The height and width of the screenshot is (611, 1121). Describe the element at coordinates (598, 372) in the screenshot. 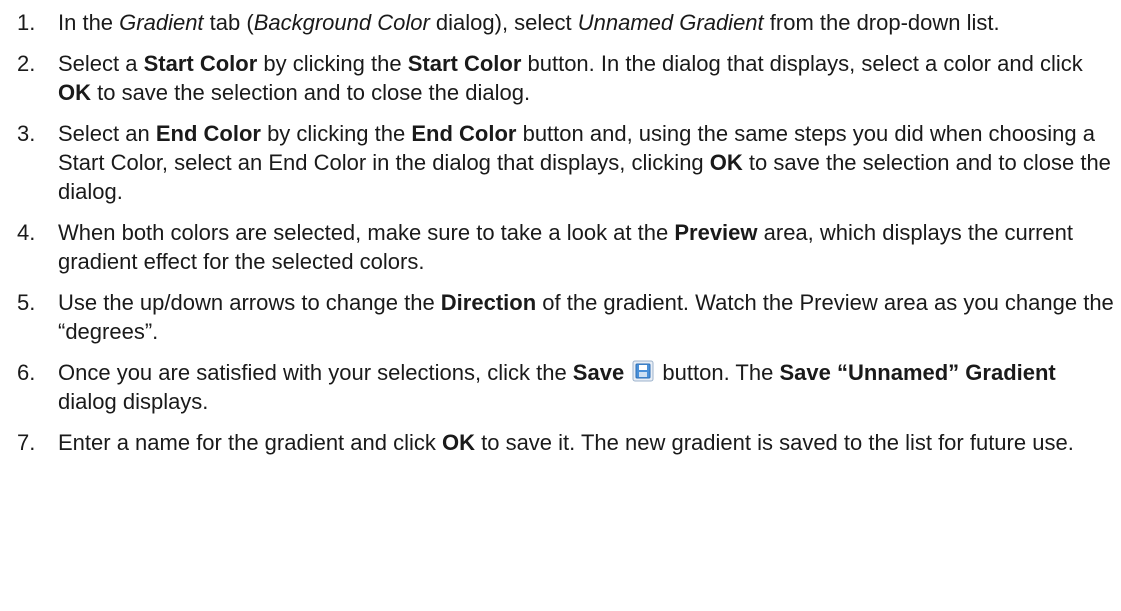

I see `bold-term: Save` at that location.